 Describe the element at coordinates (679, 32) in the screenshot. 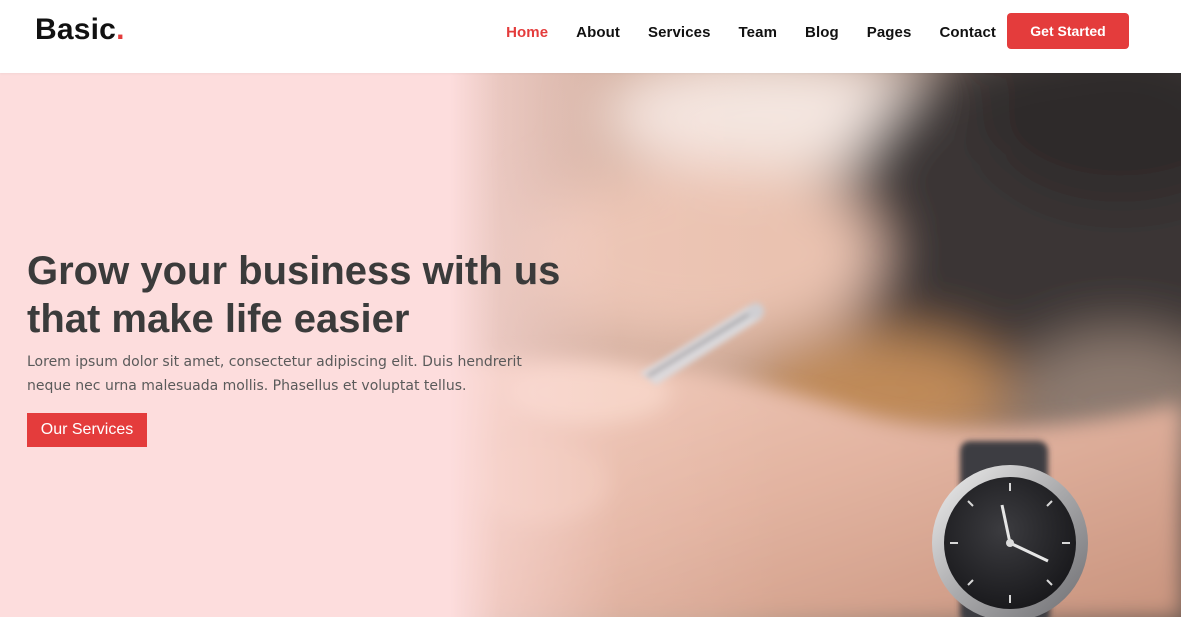

I see `nav-item-services: Services` at that location.